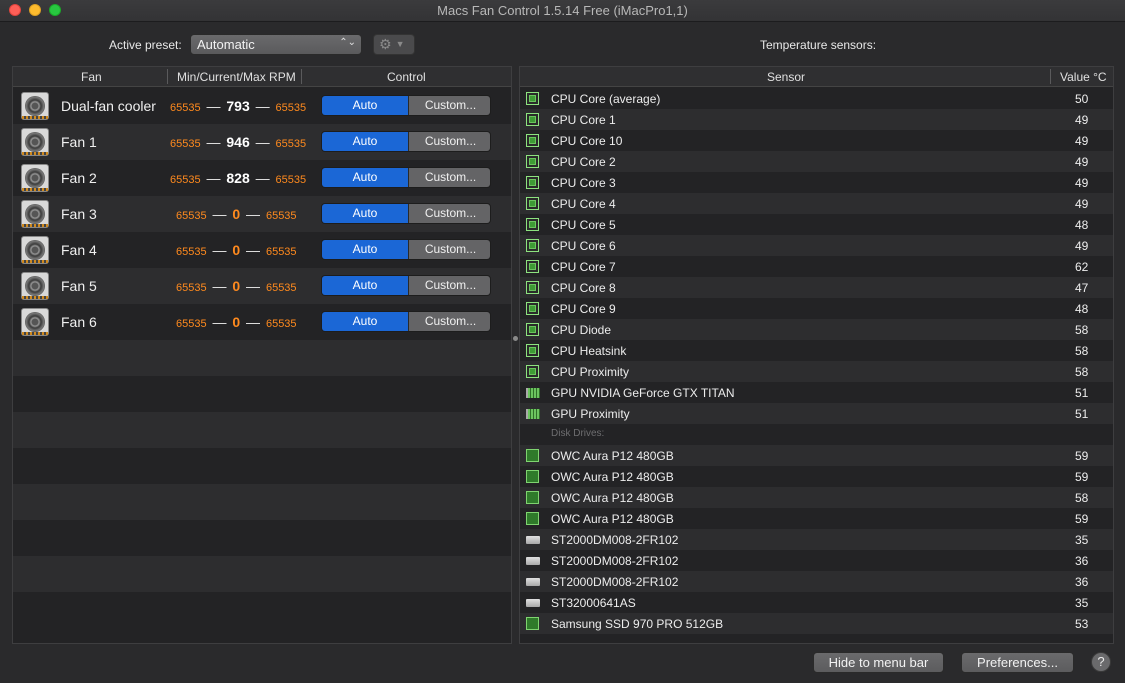  I want to click on sensor-name: CPU Core 10, so click(587, 141).